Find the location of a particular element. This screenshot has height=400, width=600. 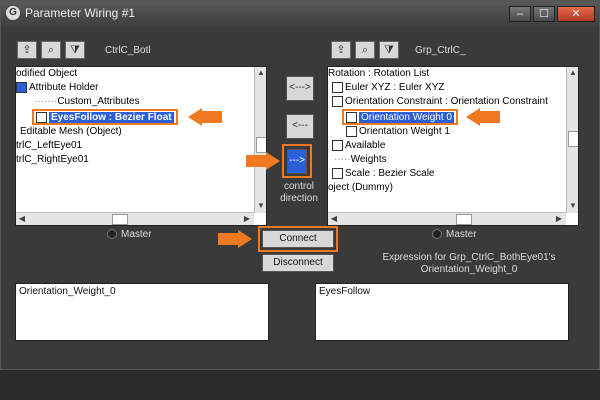

tree-item: trlC_RightEye01 is located at coordinates (52, 160).